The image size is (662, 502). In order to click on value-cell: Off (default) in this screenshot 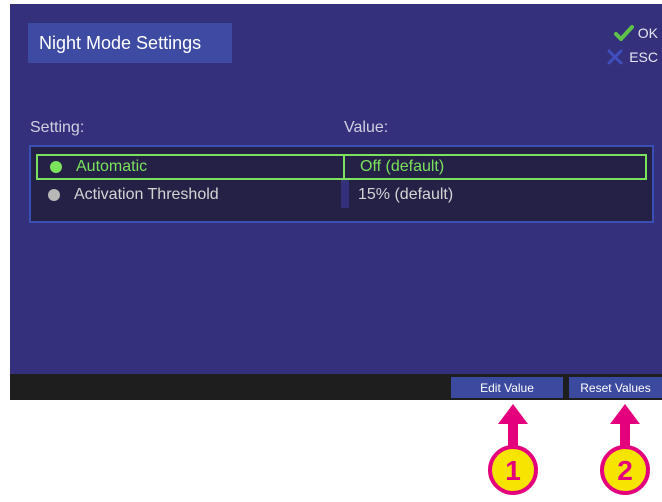, I will do `click(402, 166)`.